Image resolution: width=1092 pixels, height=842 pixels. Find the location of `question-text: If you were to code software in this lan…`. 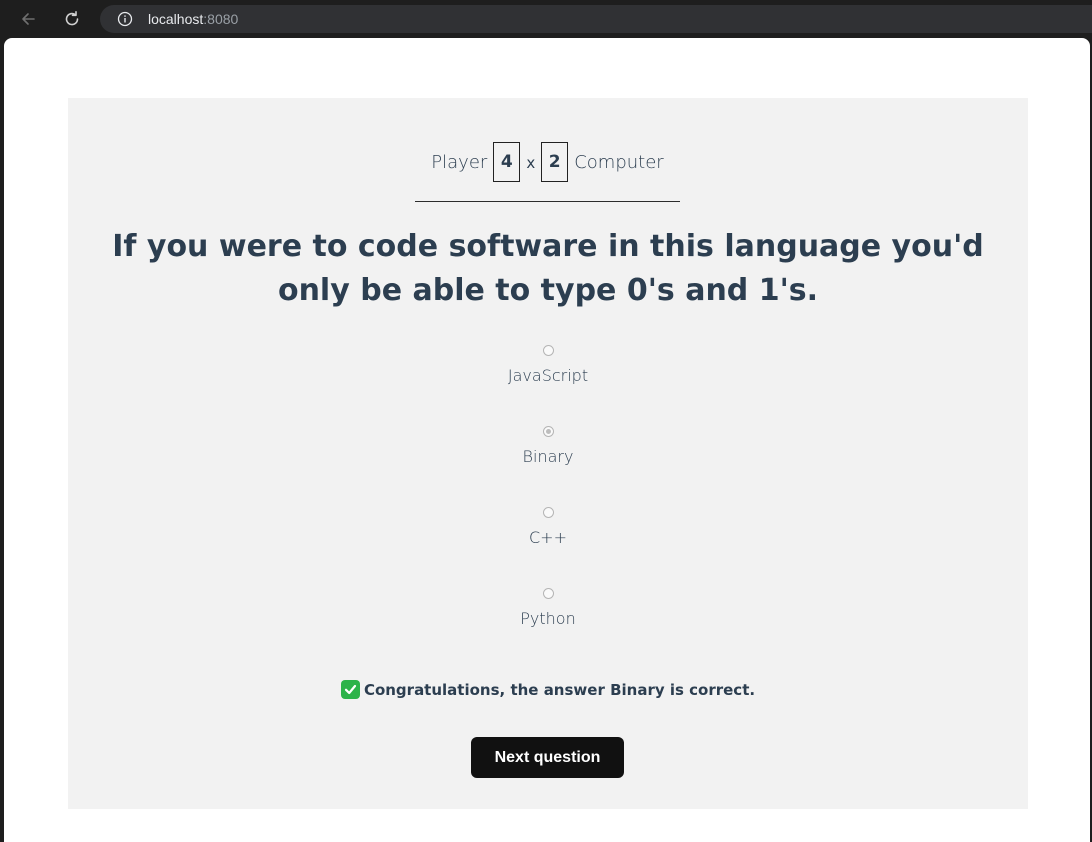

question-text: If you were to code software in this lan… is located at coordinates (548, 268).